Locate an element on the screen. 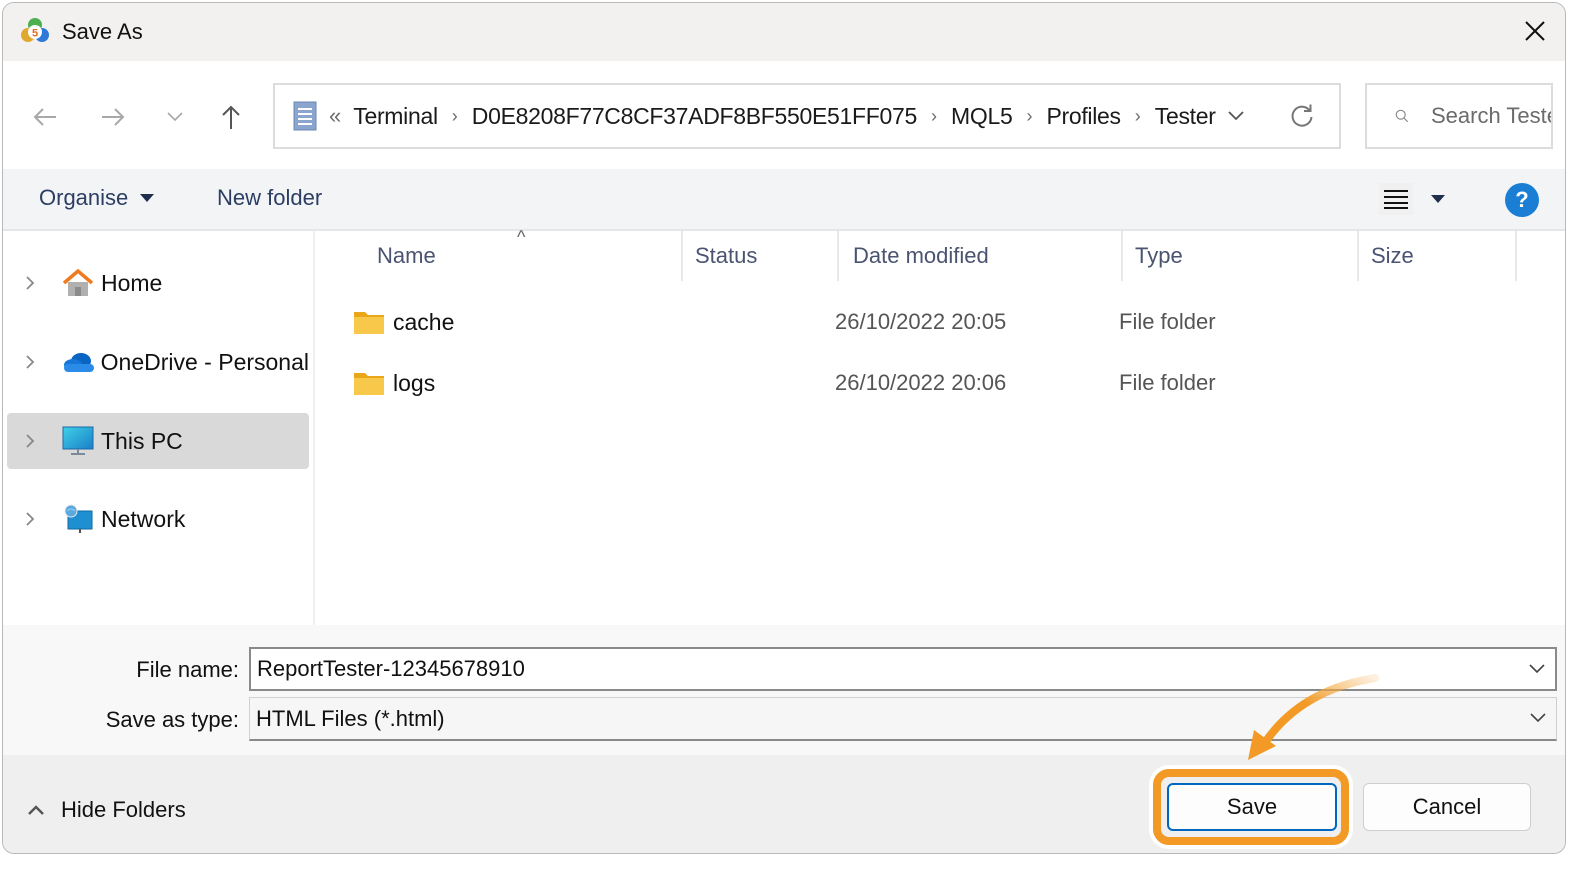 This screenshot has height=870, width=1596. search-box is located at coordinates (1459, 116).